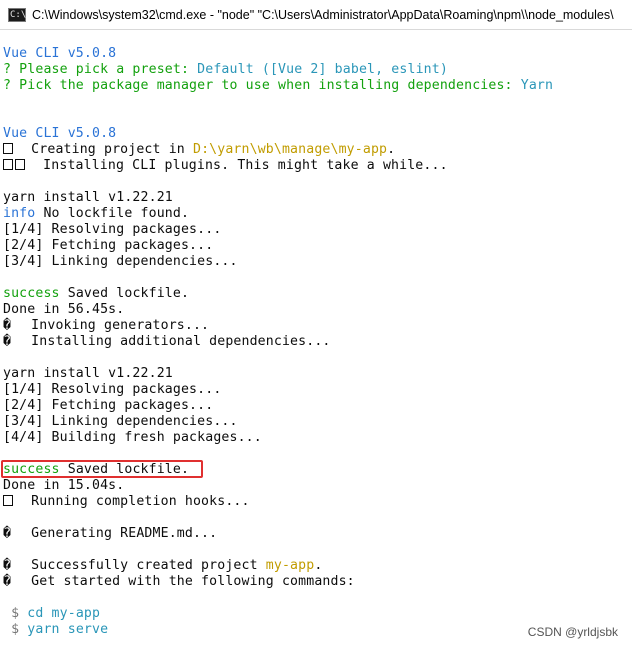  I want to click on command-serve: yarn serve, so click(67, 629).